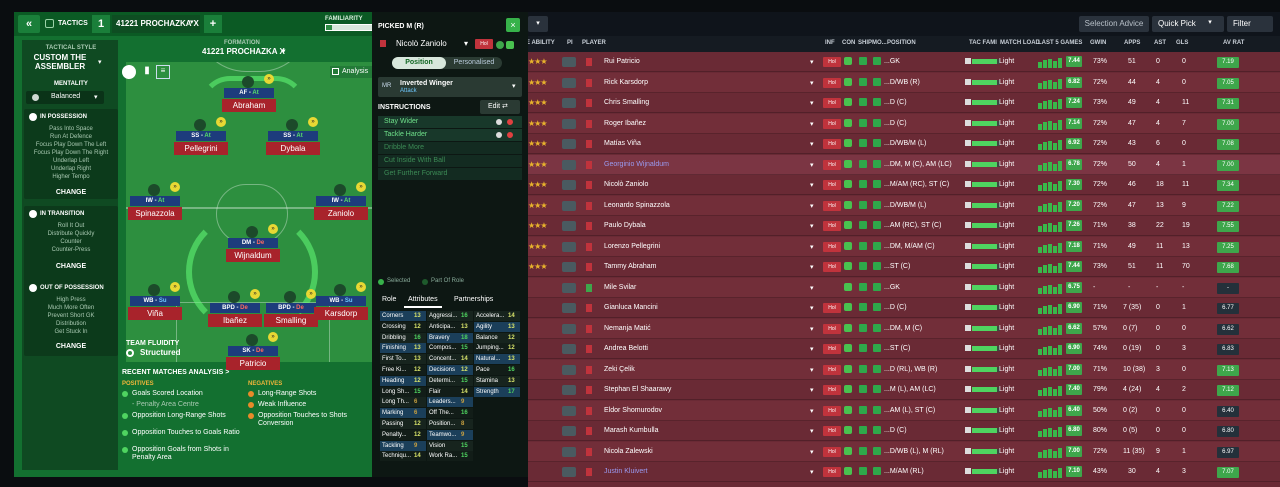  I want to click on instruction-row: Dribble More, so click(450, 148).